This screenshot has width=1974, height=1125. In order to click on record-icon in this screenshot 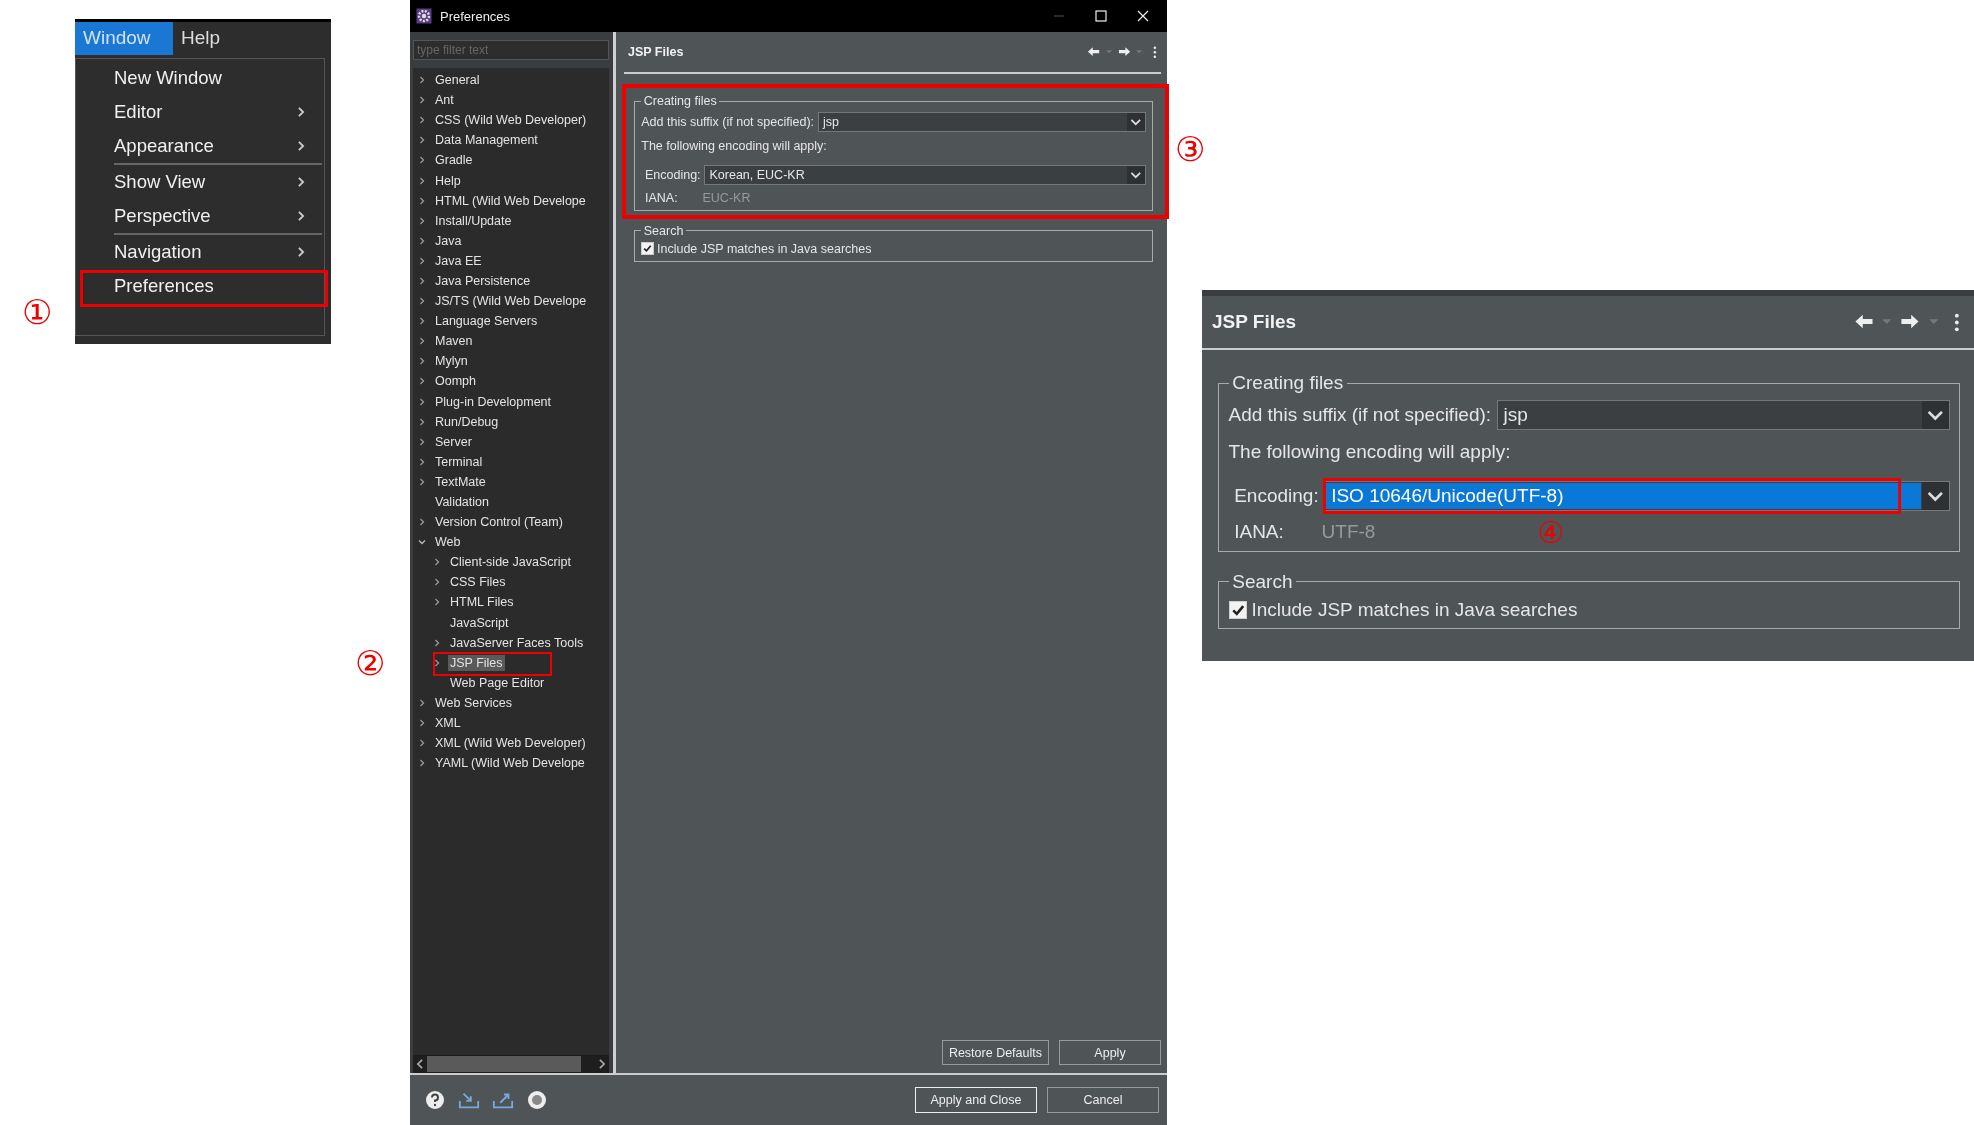, I will do `click(537, 1100)`.